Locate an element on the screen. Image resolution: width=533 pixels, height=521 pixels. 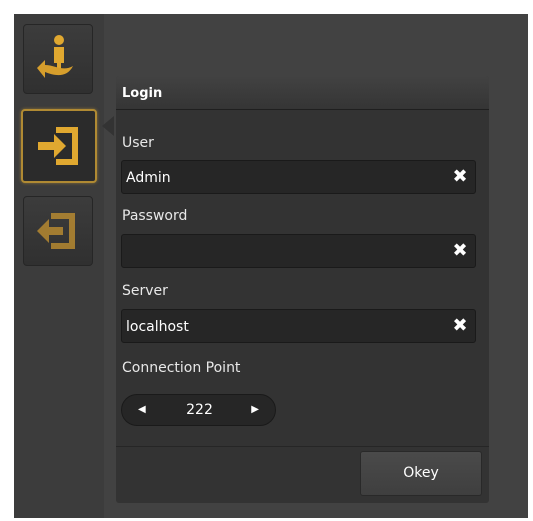
server-clear-icon: ✖ is located at coordinates (460, 326).